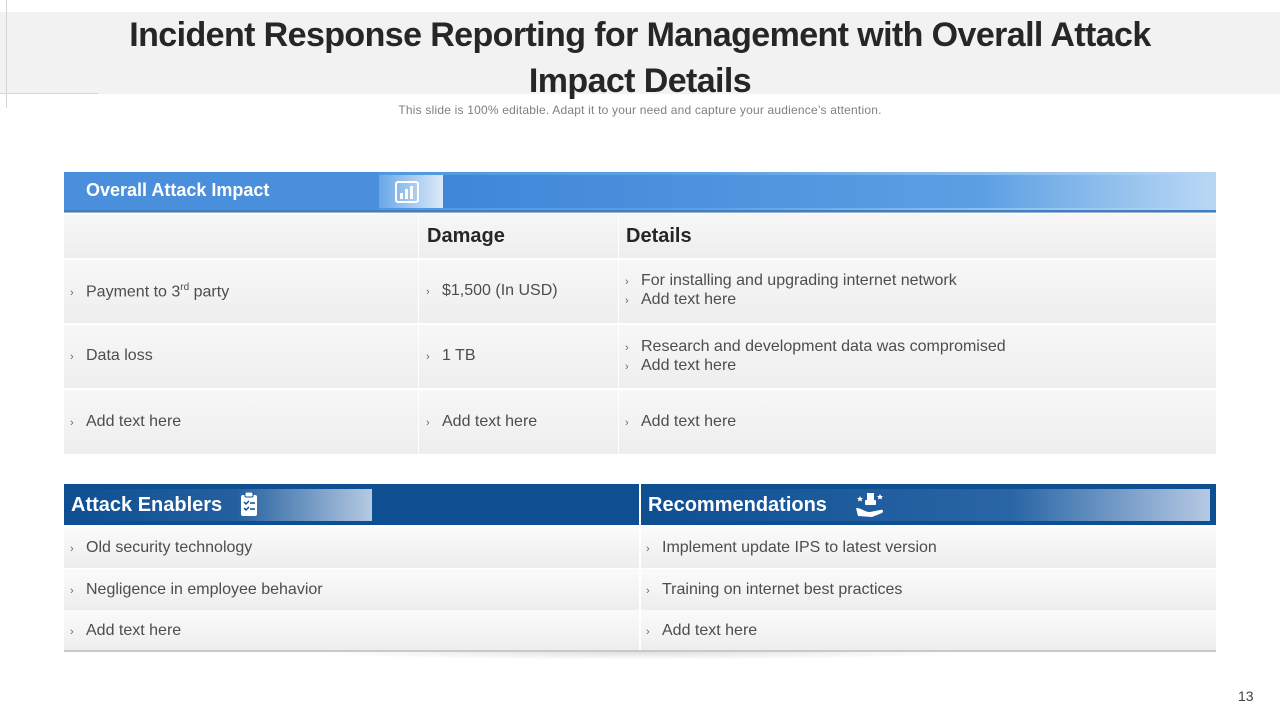 The image size is (1280, 720). I want to click on recommendations-header-label: Recommendations, so click(737, 505).